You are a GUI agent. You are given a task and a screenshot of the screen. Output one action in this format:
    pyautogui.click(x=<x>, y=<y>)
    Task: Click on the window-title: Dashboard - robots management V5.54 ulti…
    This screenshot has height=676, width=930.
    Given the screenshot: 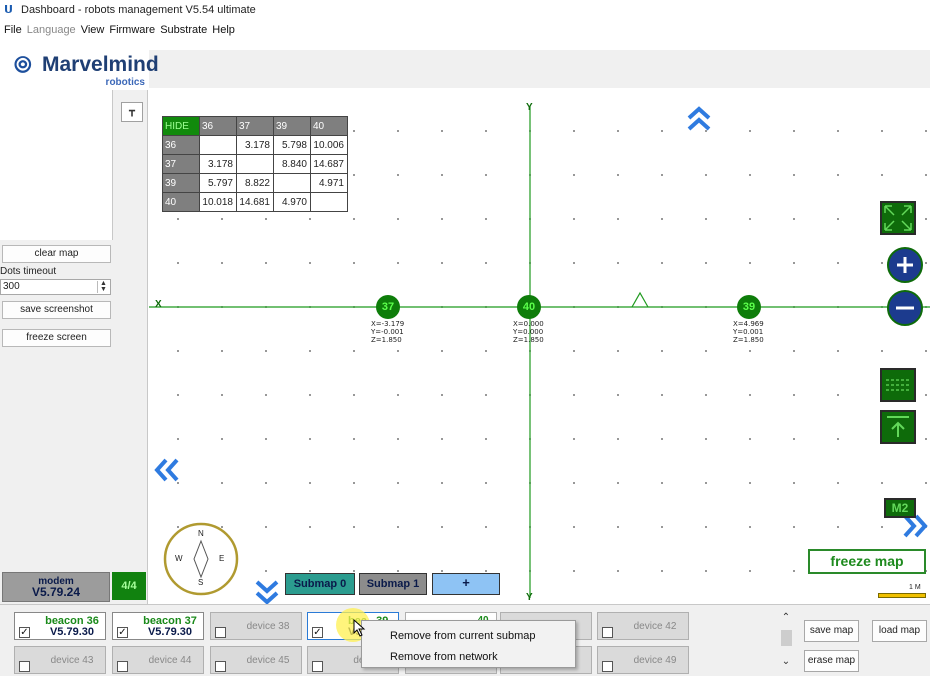 What is the action you would take?
    pyautogui.click(x=138, y=10)
    